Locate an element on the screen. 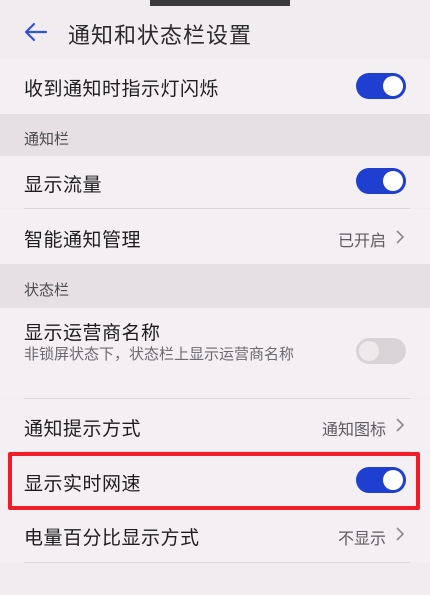 This screenshot has height=595, width=430. row-battery-percent: 电量百分比显示方式 不显示 is located at coordinates (215, 536).